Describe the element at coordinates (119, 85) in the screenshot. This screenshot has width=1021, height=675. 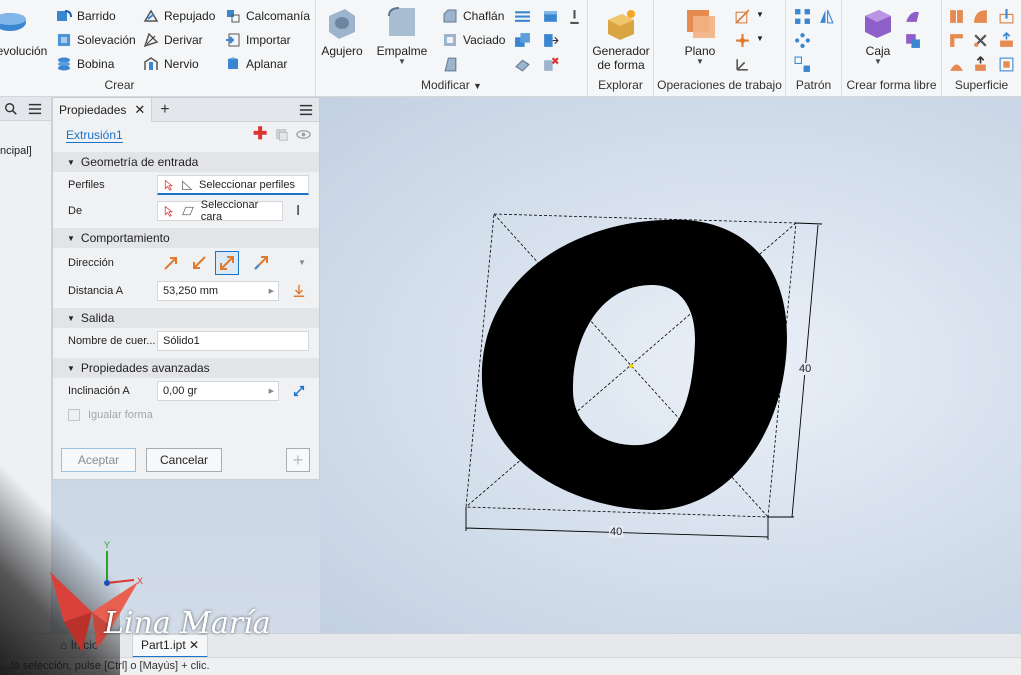
I see `group-label-crear: Crear` at that location.